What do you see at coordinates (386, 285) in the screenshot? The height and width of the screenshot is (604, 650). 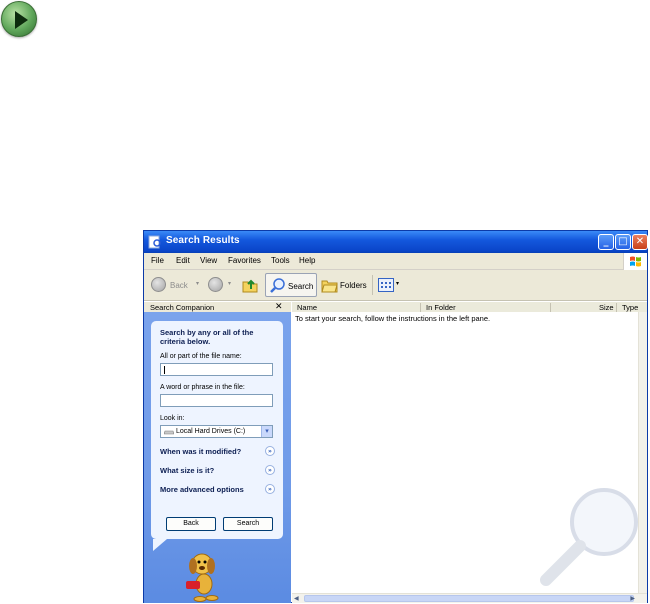 I see `views-icon` at bounding box center [386, 285].